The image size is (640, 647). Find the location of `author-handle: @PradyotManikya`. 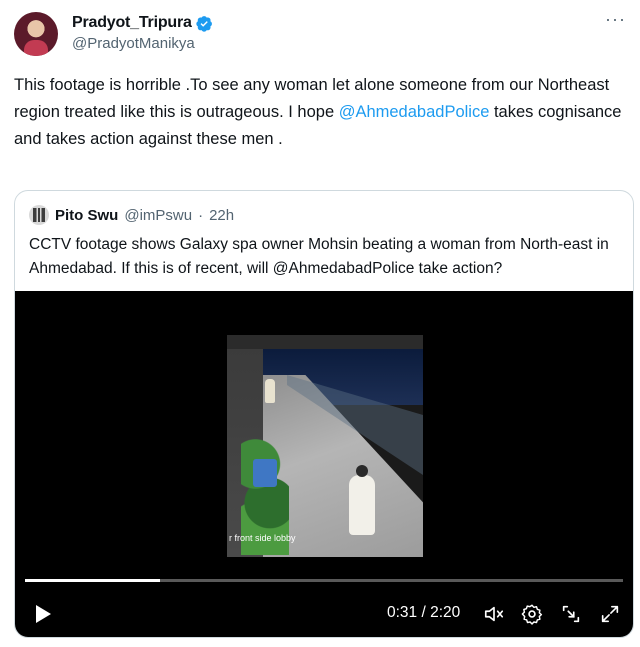

author-handle: @PradyotManikya is located at coordinates (142, 43).